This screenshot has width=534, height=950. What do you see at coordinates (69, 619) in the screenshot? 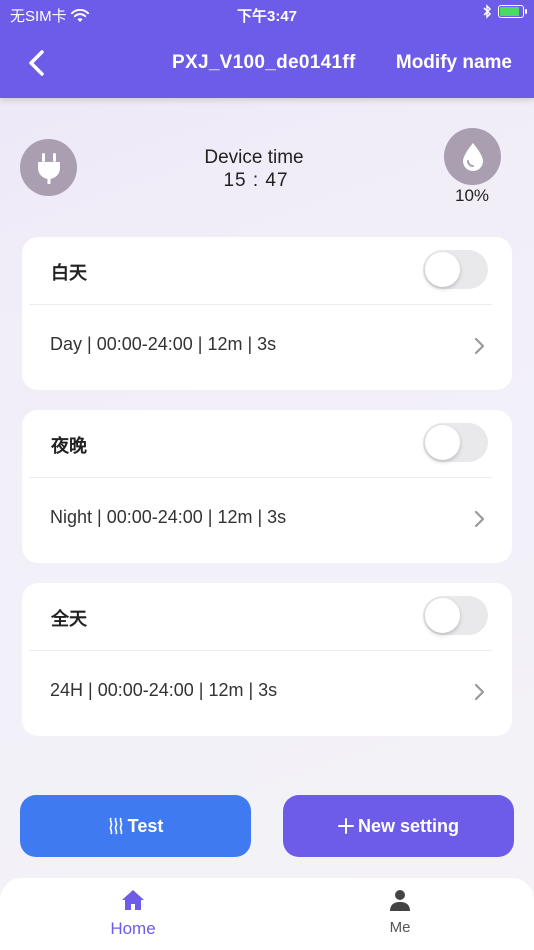
I see `schedule-title: 全天` at bounding box center [69, 619].